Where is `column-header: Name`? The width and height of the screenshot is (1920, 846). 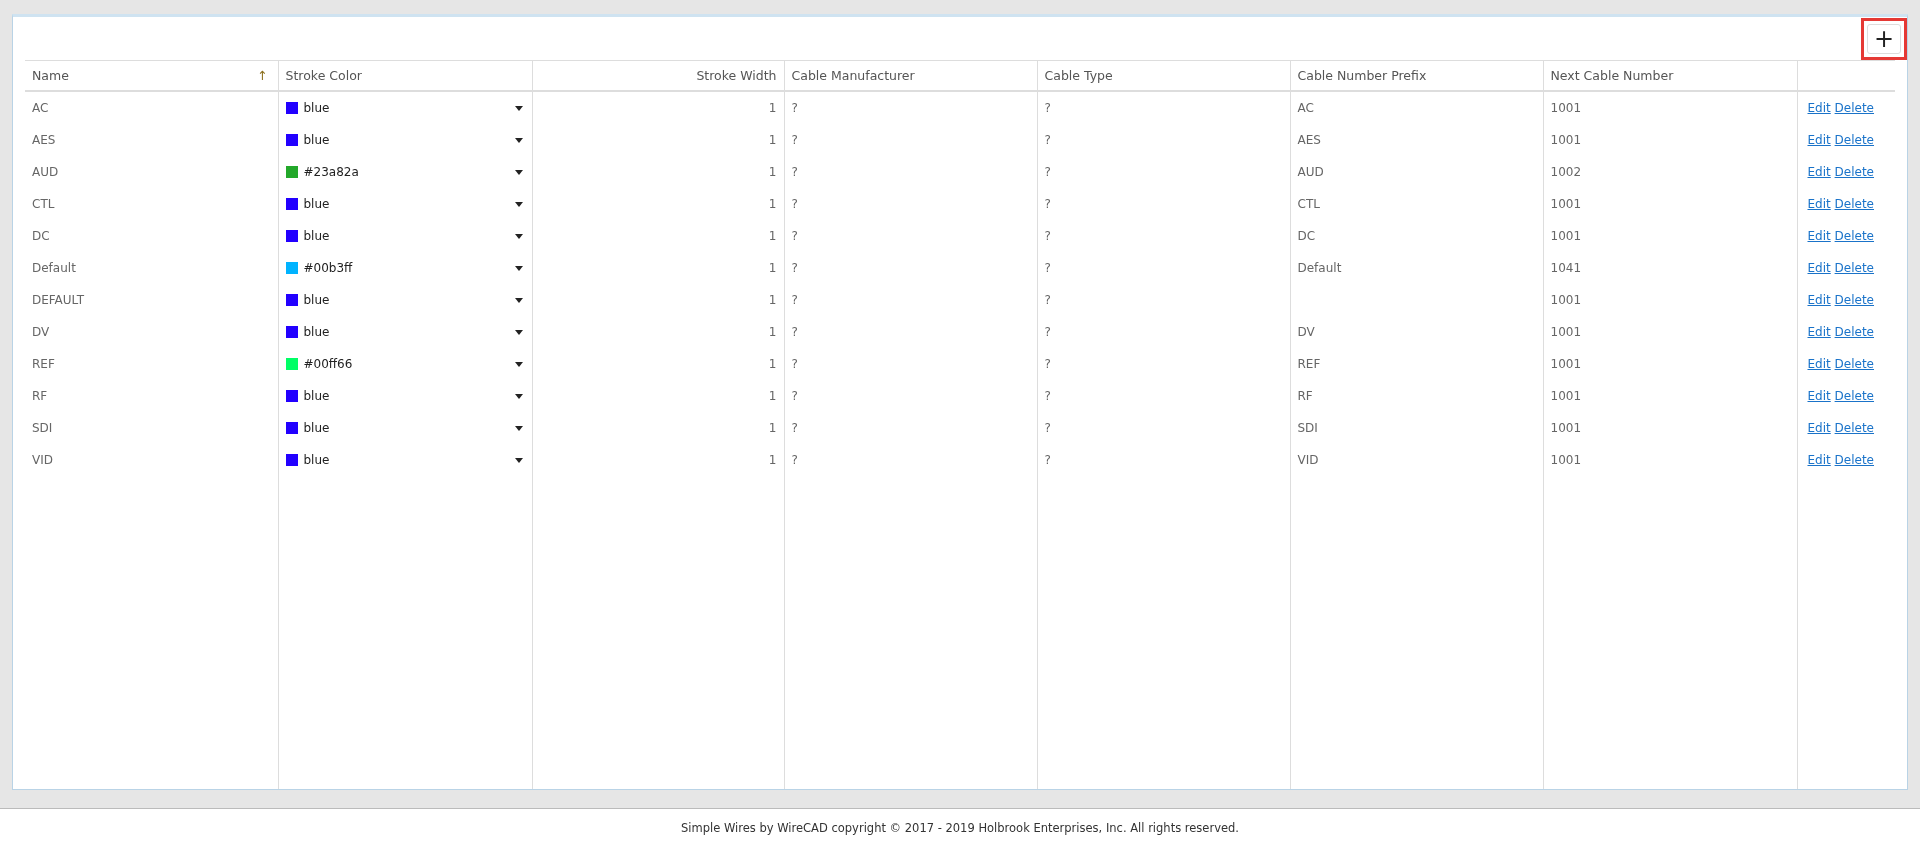 column-header: Name is located at coordinates (50, 75).